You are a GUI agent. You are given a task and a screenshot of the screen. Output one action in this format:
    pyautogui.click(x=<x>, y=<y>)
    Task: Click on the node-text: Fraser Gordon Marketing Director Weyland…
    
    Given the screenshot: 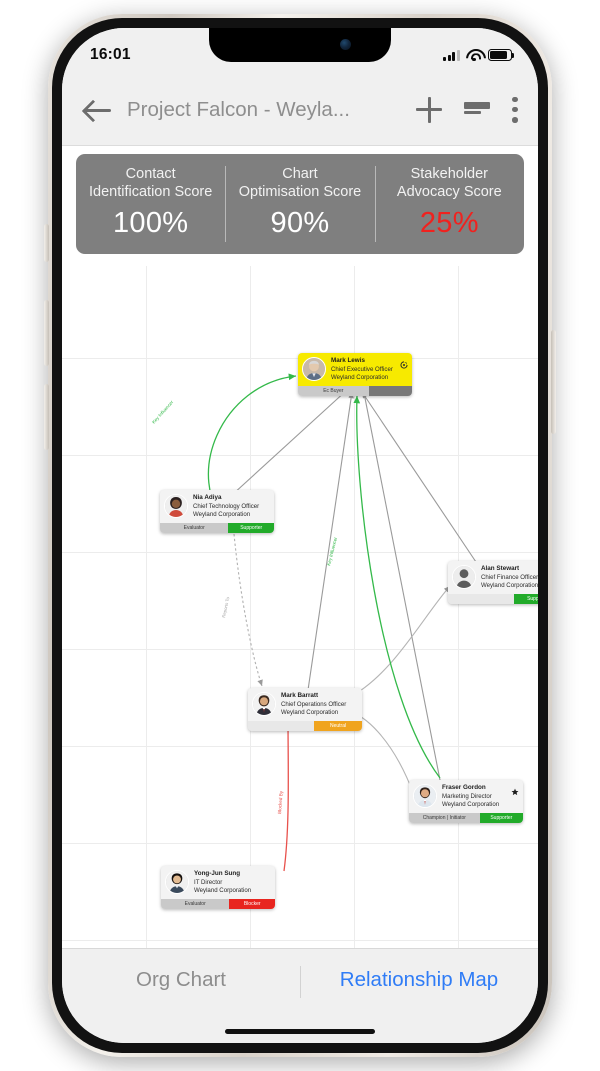 What is the action you would take?
    pyautogui.click(x=480, y=796)
    